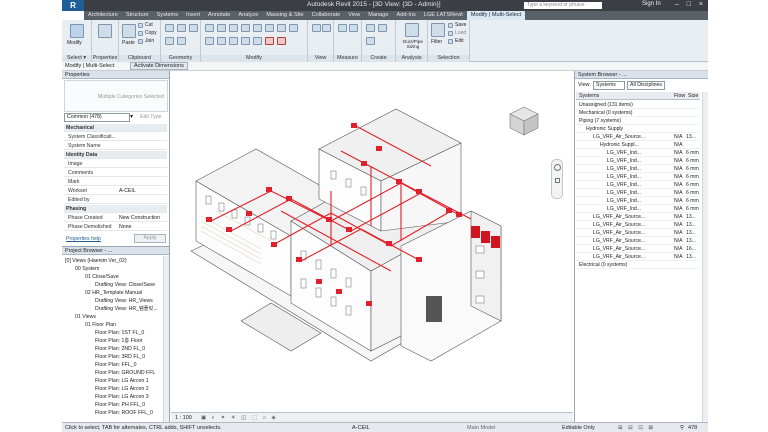 The image size is (768, 432). I want to click on view-control-icons: ▣ ◐ ✦ ☀ ◫ ⬚ ⌂ ◈, so click(239, 418).